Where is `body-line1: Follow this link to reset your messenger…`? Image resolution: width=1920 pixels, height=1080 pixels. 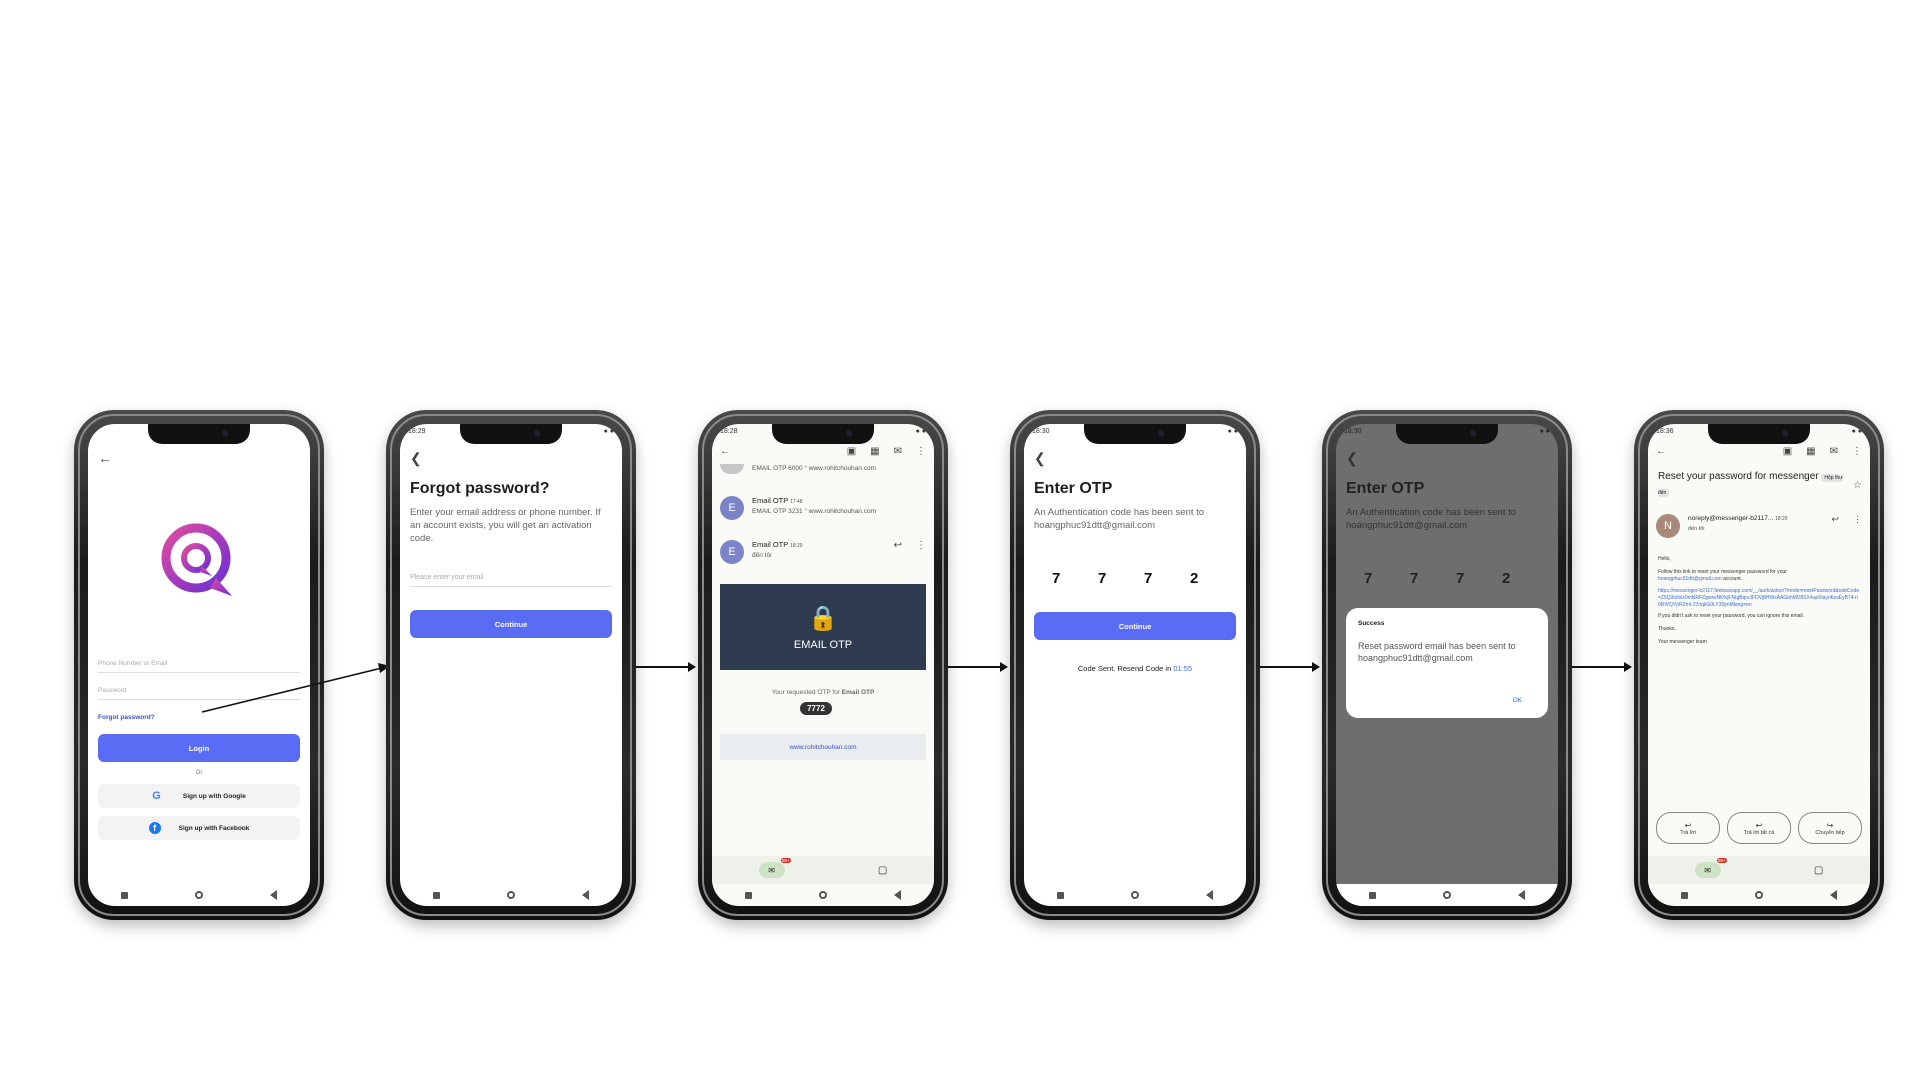 body-line1: Follow this link to reset your messenger… is located at coordinates (1722, 572).